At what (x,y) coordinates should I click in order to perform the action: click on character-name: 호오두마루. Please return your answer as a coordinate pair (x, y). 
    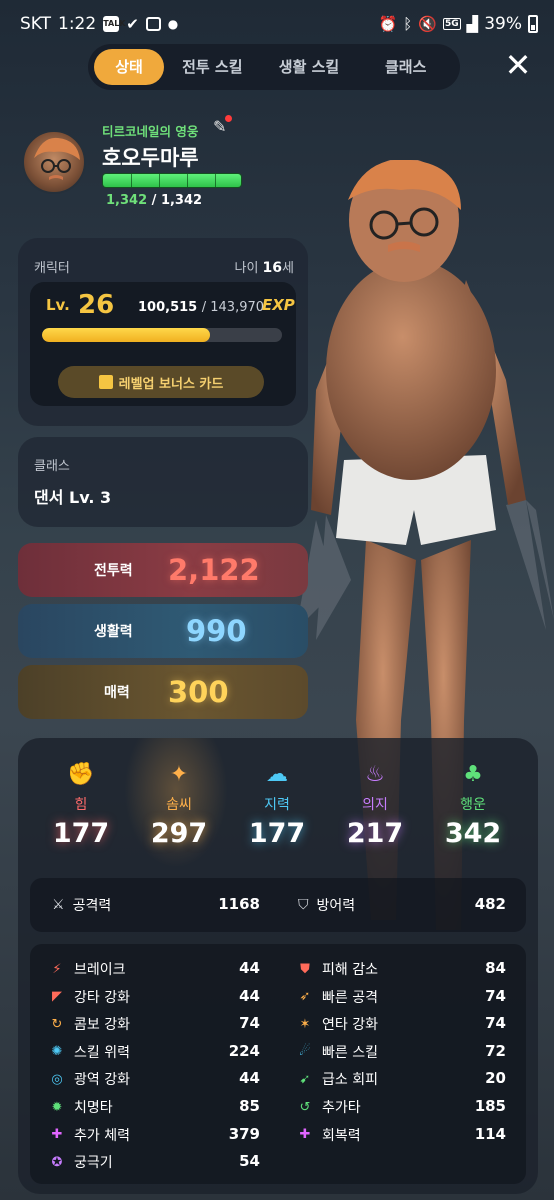
    Looking at the image, I should click on (150, 158).